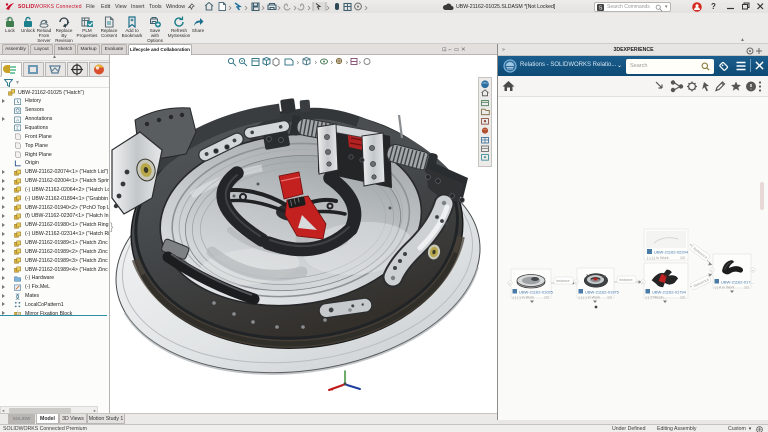  Describe the element at coordinates (601, 8) in the screenshot. I see `svg-text: S` at that location.